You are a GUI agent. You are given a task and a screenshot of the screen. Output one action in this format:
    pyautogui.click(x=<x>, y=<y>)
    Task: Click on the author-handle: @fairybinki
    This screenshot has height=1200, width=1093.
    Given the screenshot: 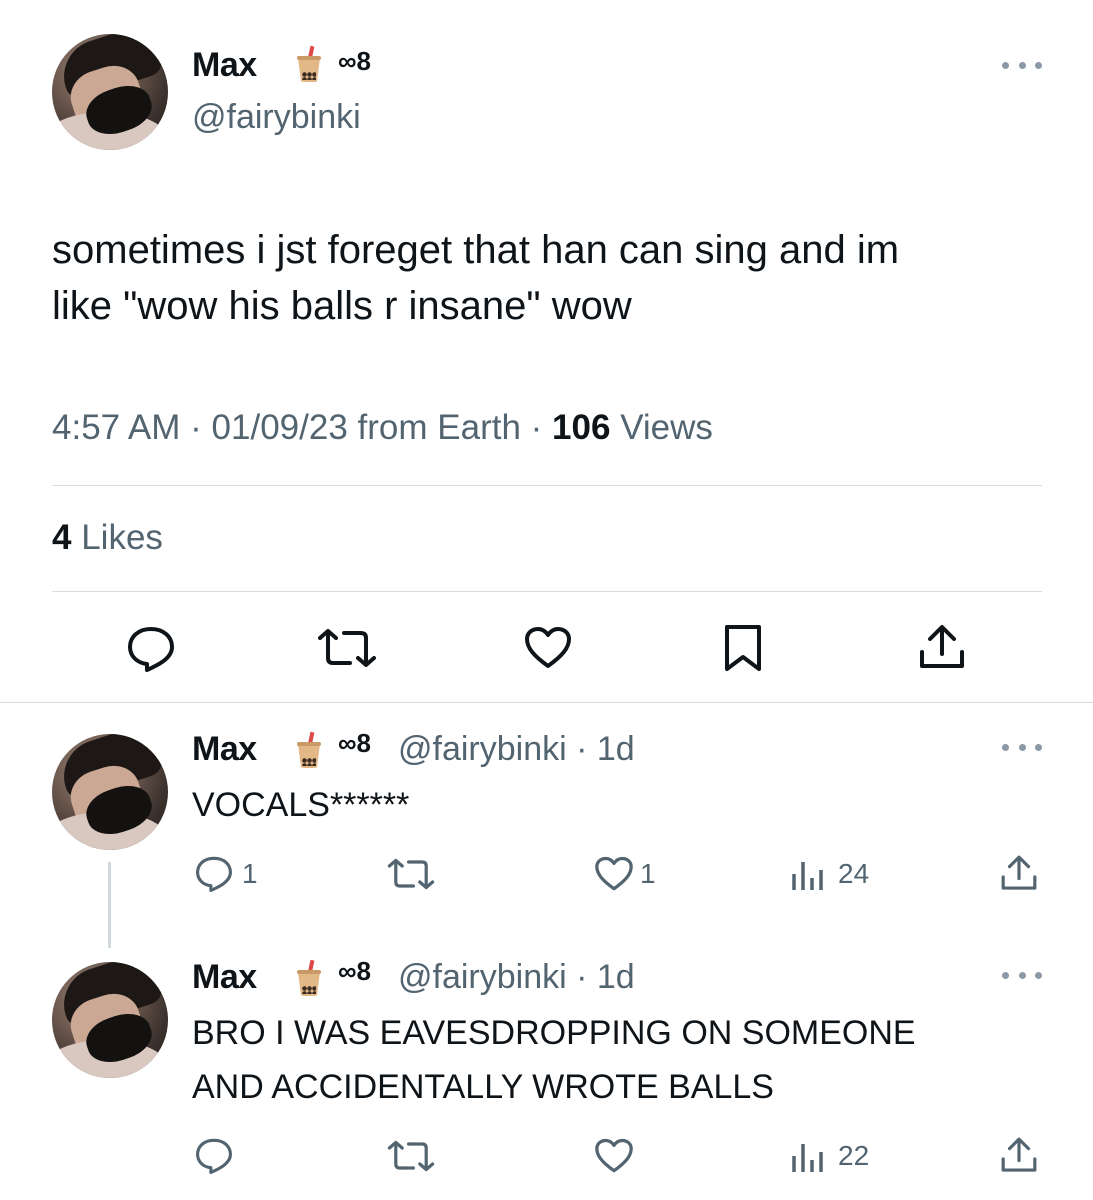 What is the action you would take?
    pyautogui.click(x=276, y=117)
    